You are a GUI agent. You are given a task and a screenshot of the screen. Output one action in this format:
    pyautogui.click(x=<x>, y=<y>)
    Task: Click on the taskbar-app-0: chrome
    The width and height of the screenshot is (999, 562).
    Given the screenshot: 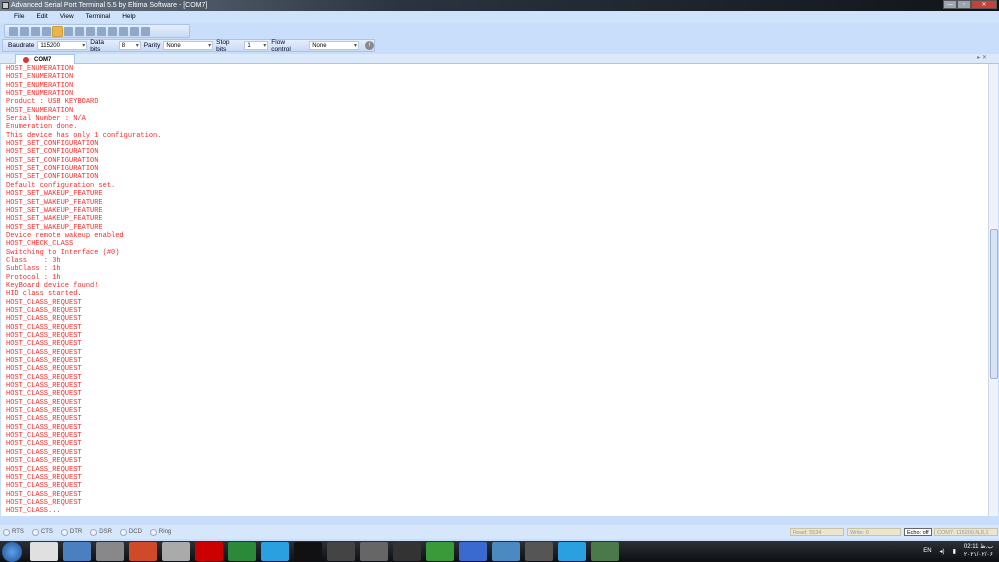 What is the action you would take?
    pyautogui.click(x=44, y=551)
    